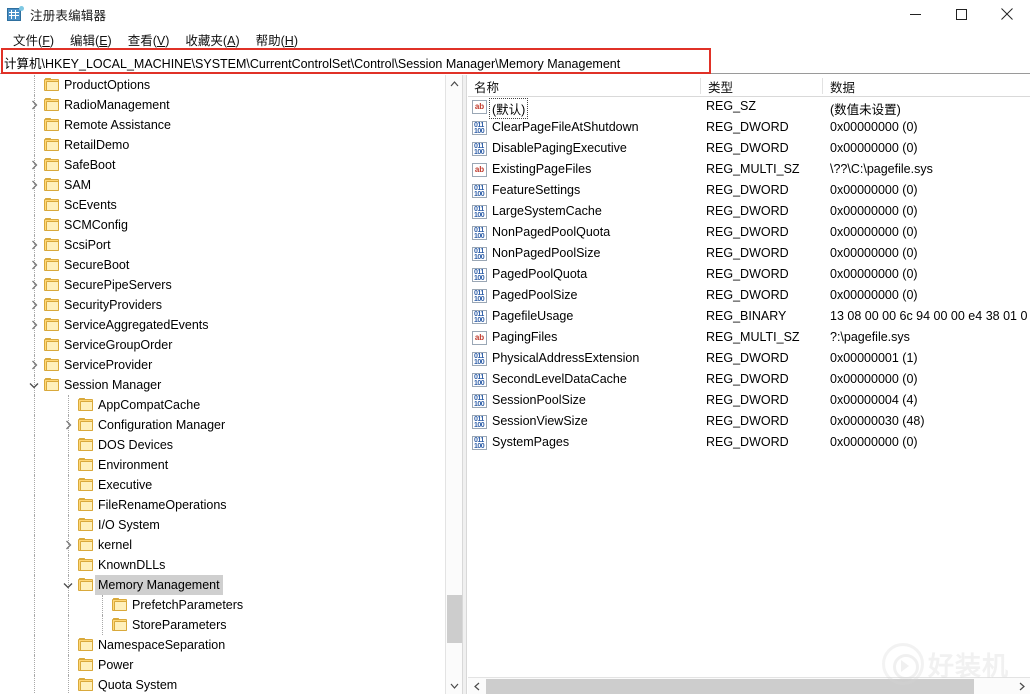  What do you see at coordinates (454, 83) in the screenshot?
I see `tree-scroll-up-icon` at bounding box center [454, 83].